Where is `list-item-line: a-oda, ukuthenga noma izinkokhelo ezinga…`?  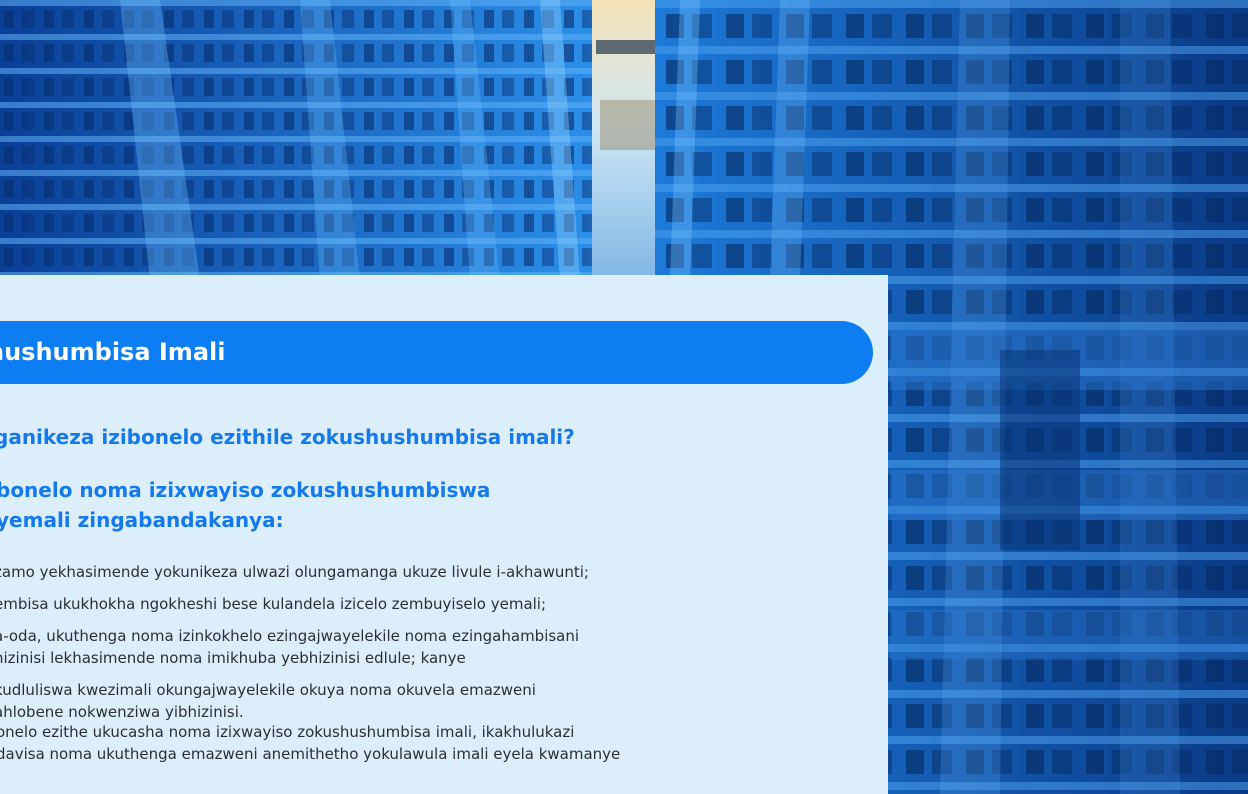
list-item-line: a-oda, ukuthenga noma izinkokhelo ezinga… is located at coordinates (290, 636).